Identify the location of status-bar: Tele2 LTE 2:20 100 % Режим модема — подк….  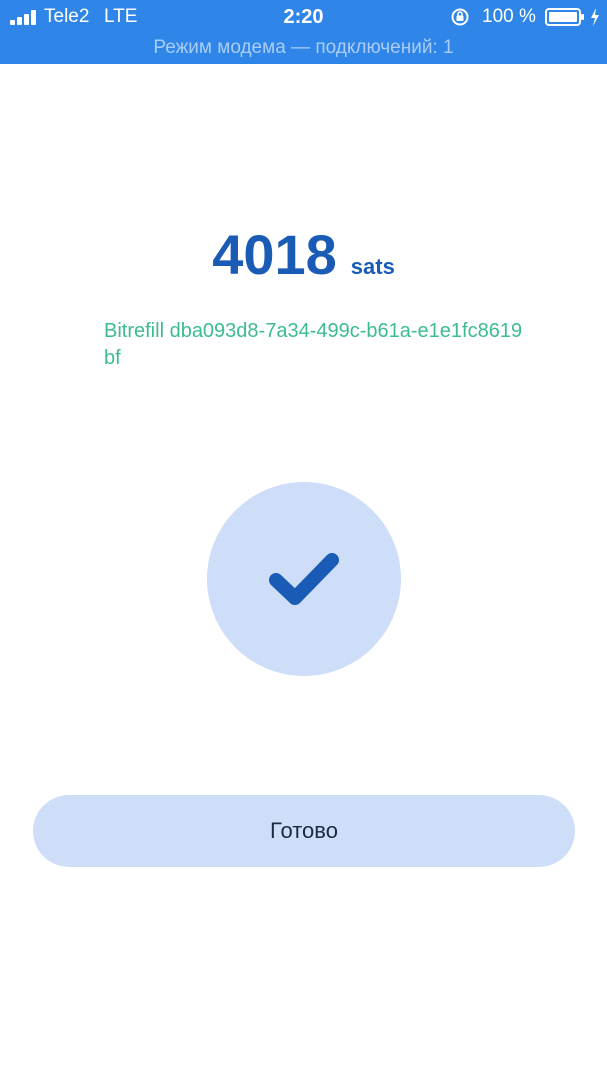
(303, 32).